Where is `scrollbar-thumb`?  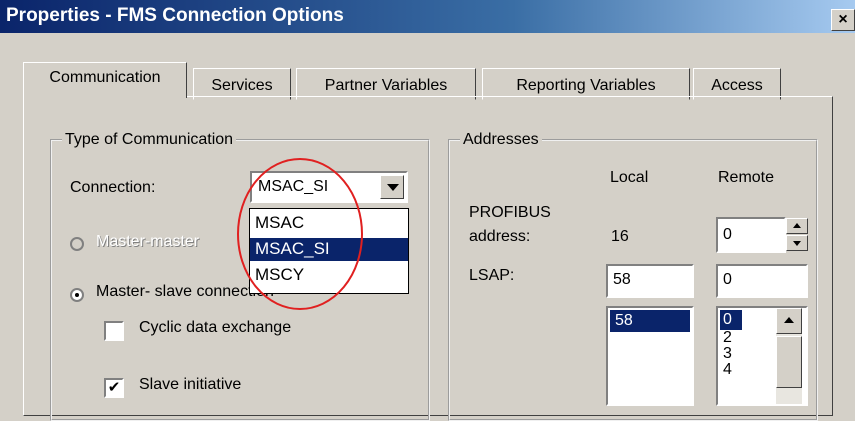
scrollbar-thumb is located at coordinates (789, 362).